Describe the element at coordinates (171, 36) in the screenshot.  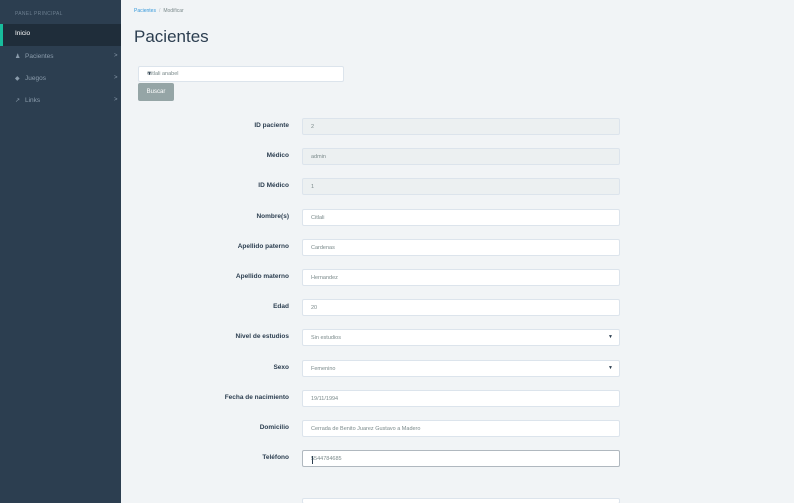
I see `page-title: Pacientes` at that location.